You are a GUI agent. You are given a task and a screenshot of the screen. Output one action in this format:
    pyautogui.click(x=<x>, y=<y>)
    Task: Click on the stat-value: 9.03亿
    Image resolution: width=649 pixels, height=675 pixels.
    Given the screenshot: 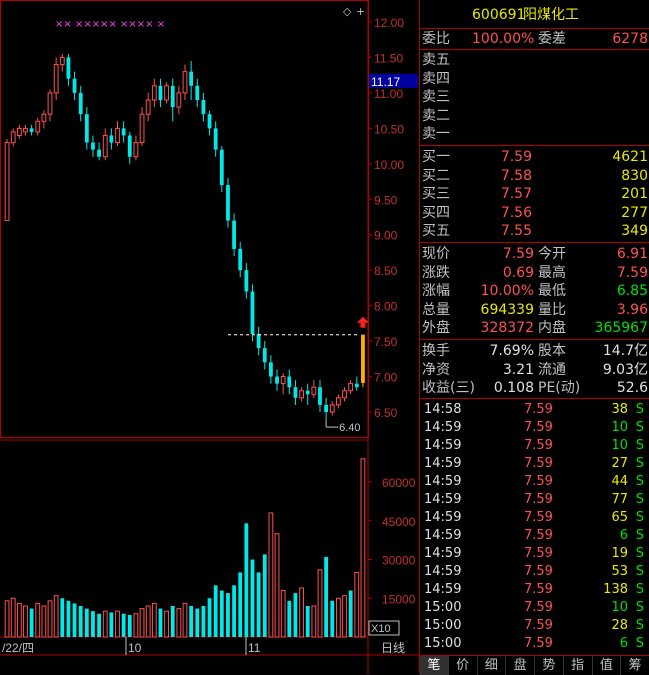 What is the action you would take?
    pyautogui.click(x=625, y=369)
    